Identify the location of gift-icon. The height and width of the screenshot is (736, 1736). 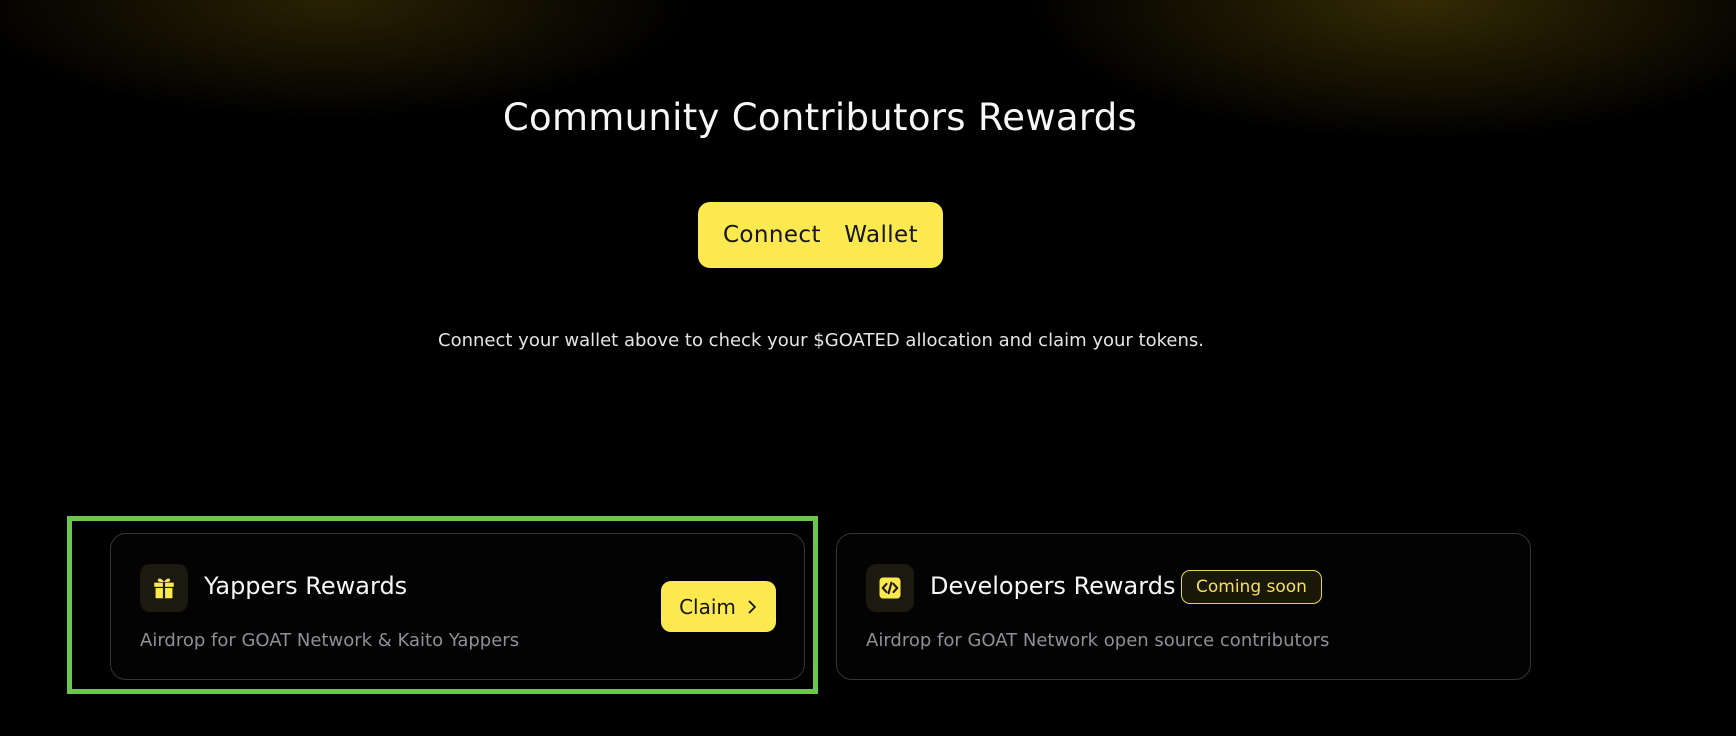
(164, 588).